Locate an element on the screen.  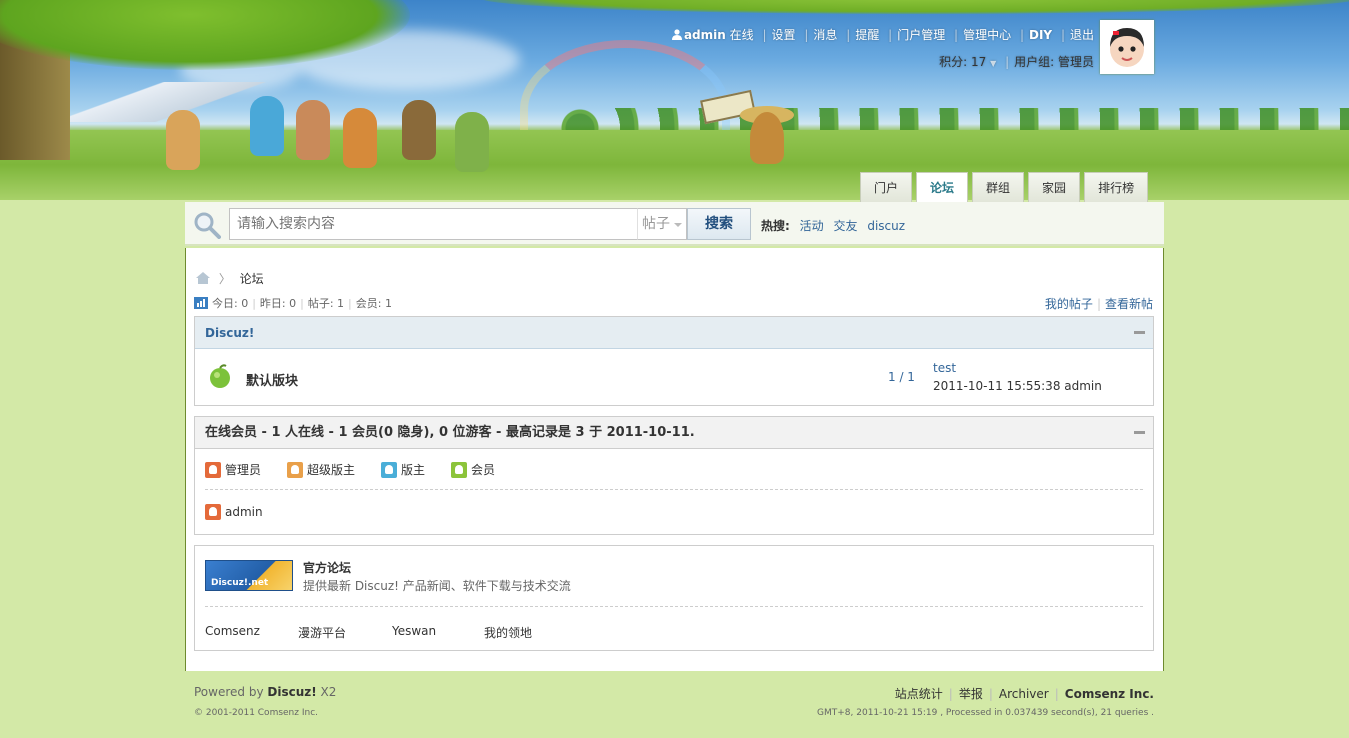
legend-item: 版主 is located at coordinates (403, 469).